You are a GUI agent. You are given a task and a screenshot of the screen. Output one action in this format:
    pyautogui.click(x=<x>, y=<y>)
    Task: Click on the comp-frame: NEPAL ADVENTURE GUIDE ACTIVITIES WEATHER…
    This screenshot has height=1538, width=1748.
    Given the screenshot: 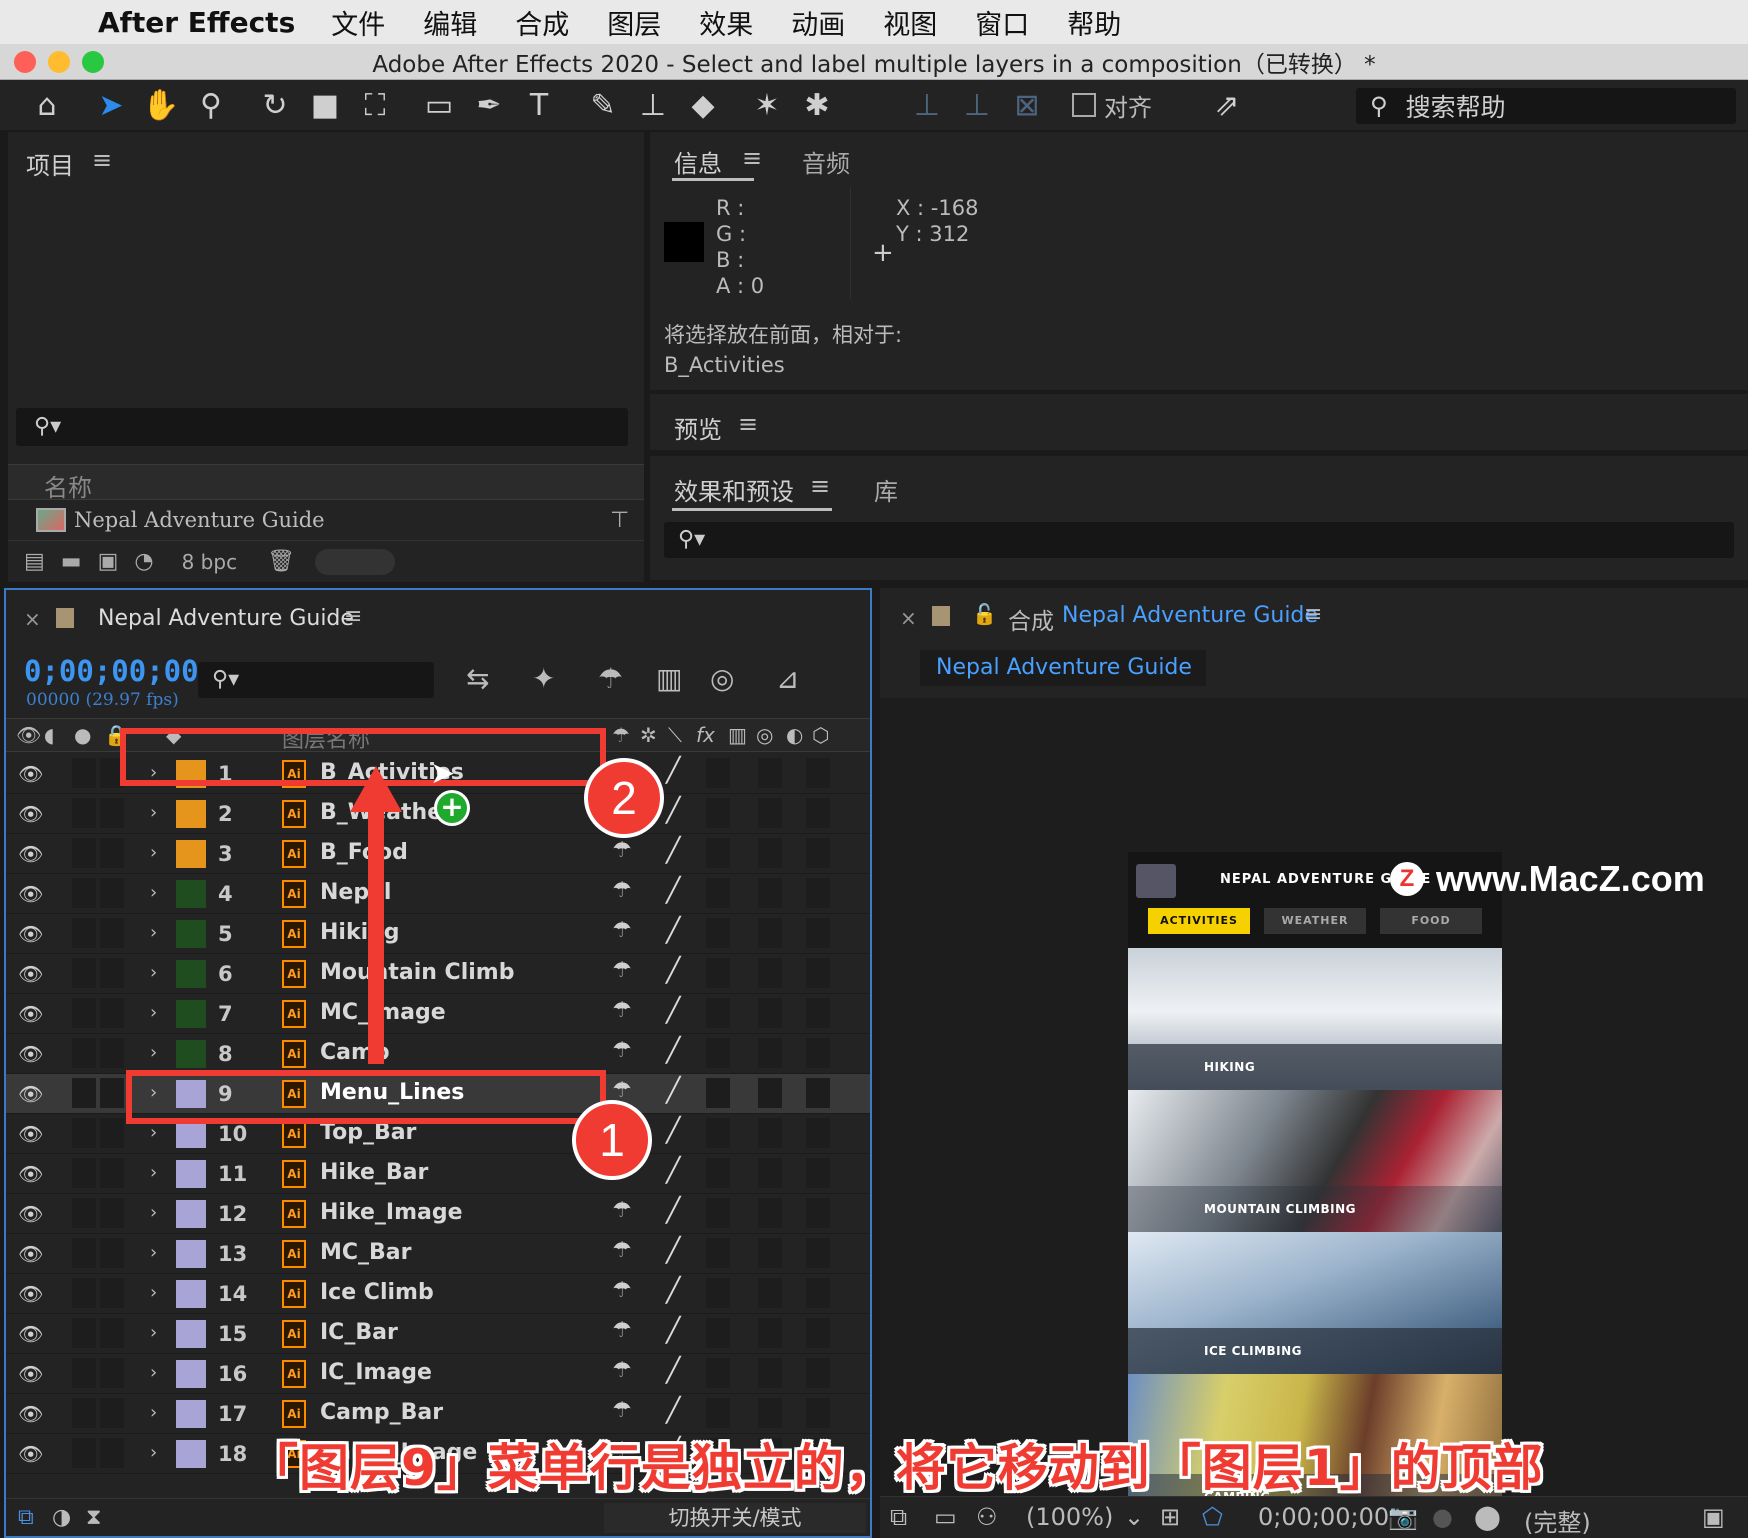 What is the action you would take?
    pyautogui.click(x=1315, y=1186)
    